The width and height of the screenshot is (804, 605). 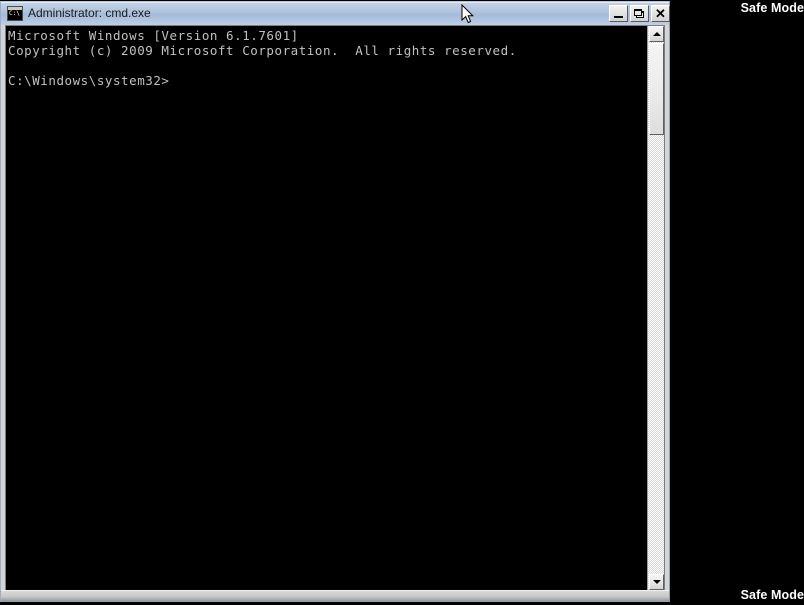 I want to click on close-button: ✕, so click(x=660, y=13).